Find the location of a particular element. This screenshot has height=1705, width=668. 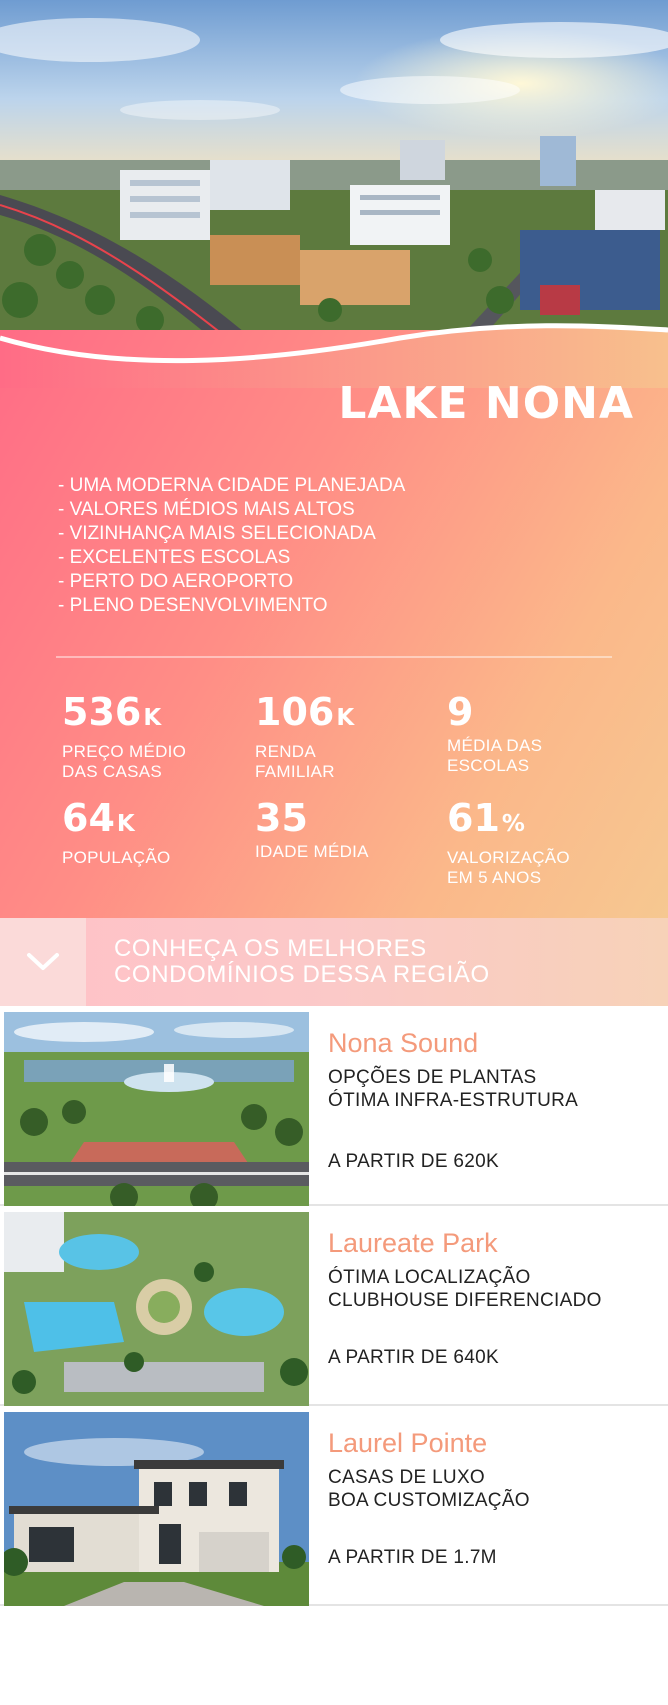

stat-label: ESCOLAS is located at coordinates (488, 765).